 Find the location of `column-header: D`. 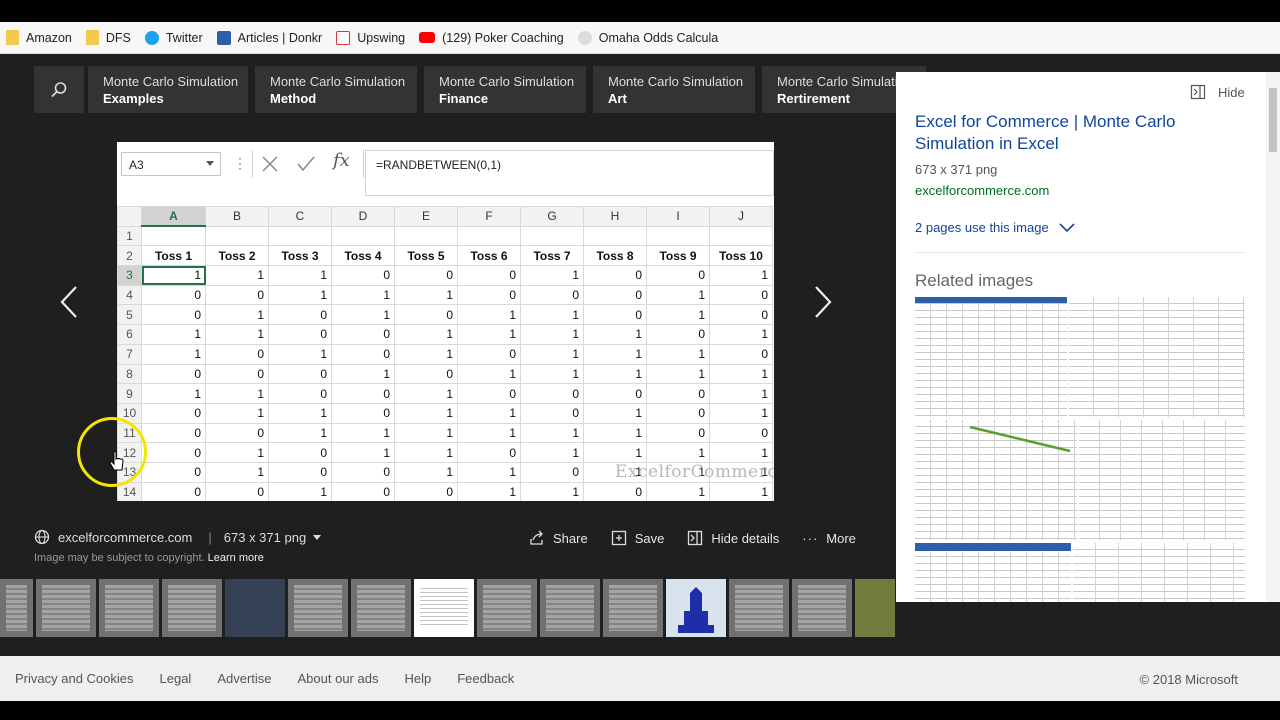

column-header: D is located at coordinates (363, 216).